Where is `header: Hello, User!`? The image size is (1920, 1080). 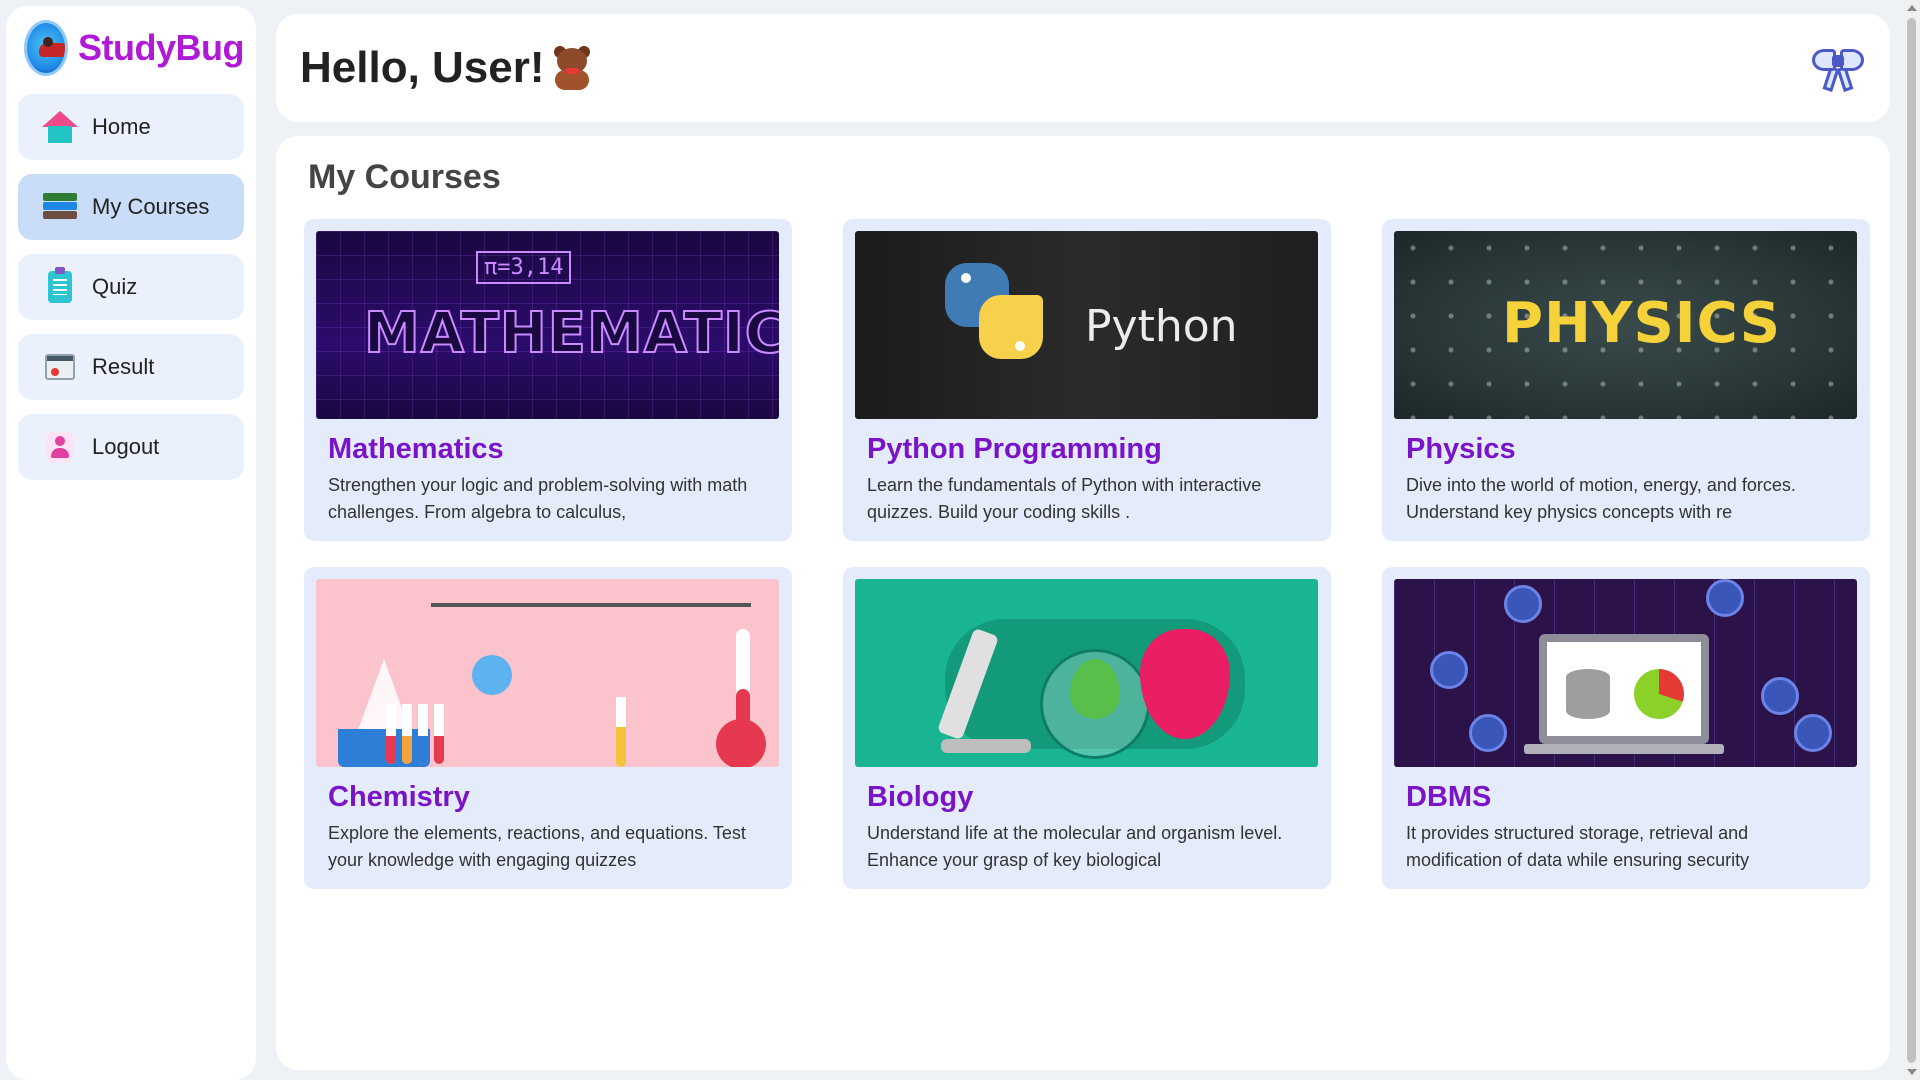 header: Hello, User! is located at coordinates (1083, 68).